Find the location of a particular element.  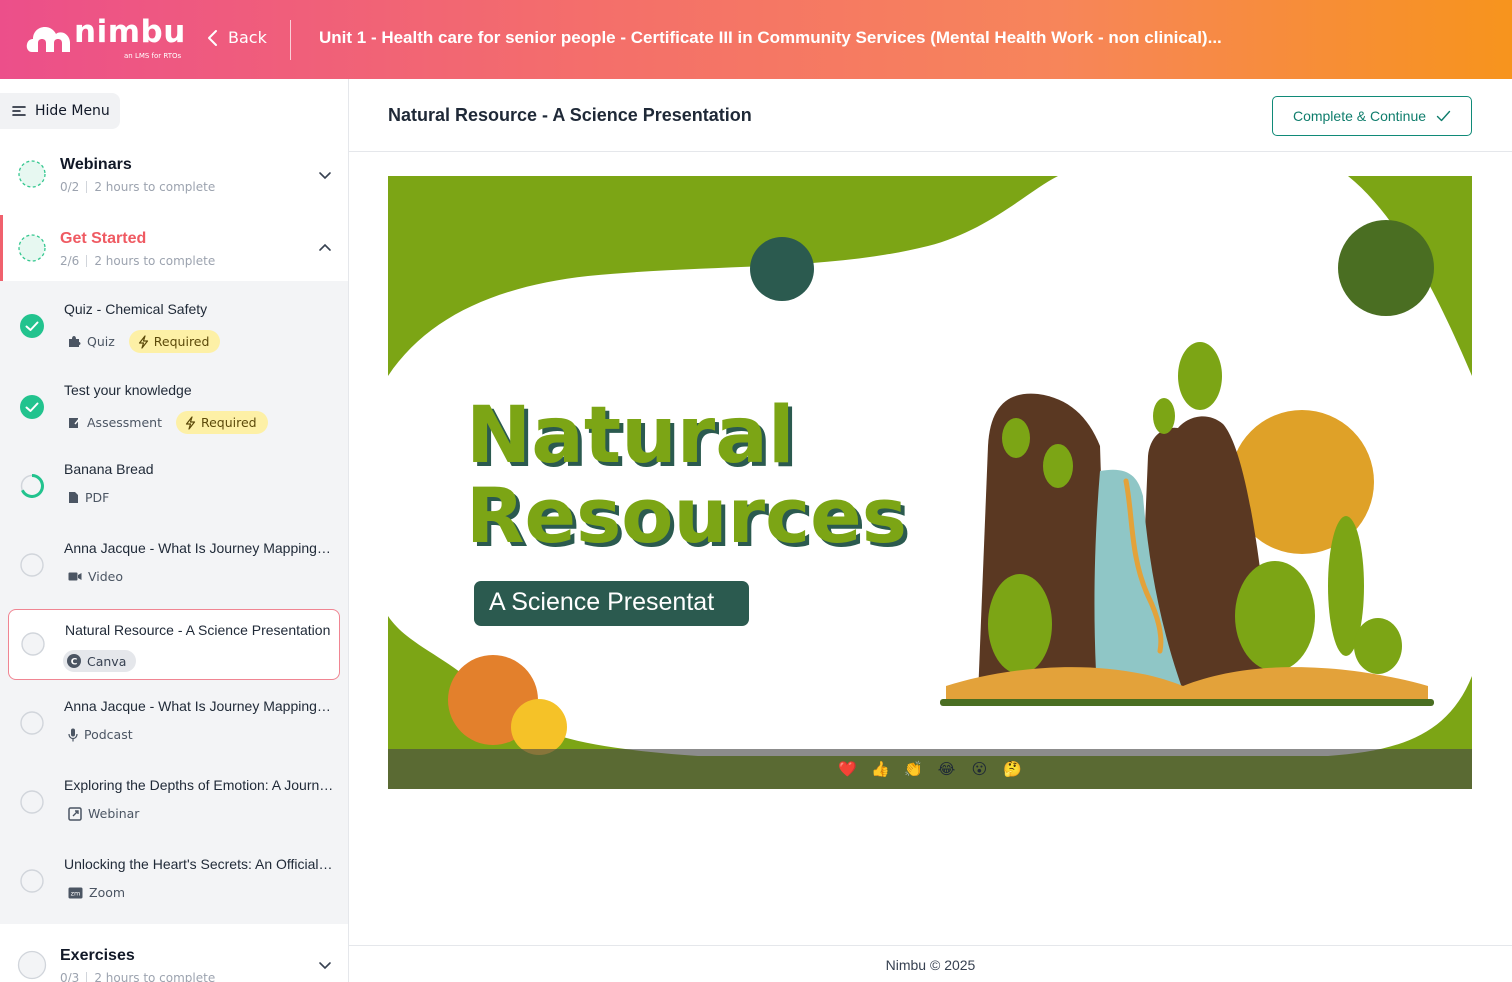

lesson-item: Quiz - Chemical Safety Quiz Required is located at coordinates (174, 320).